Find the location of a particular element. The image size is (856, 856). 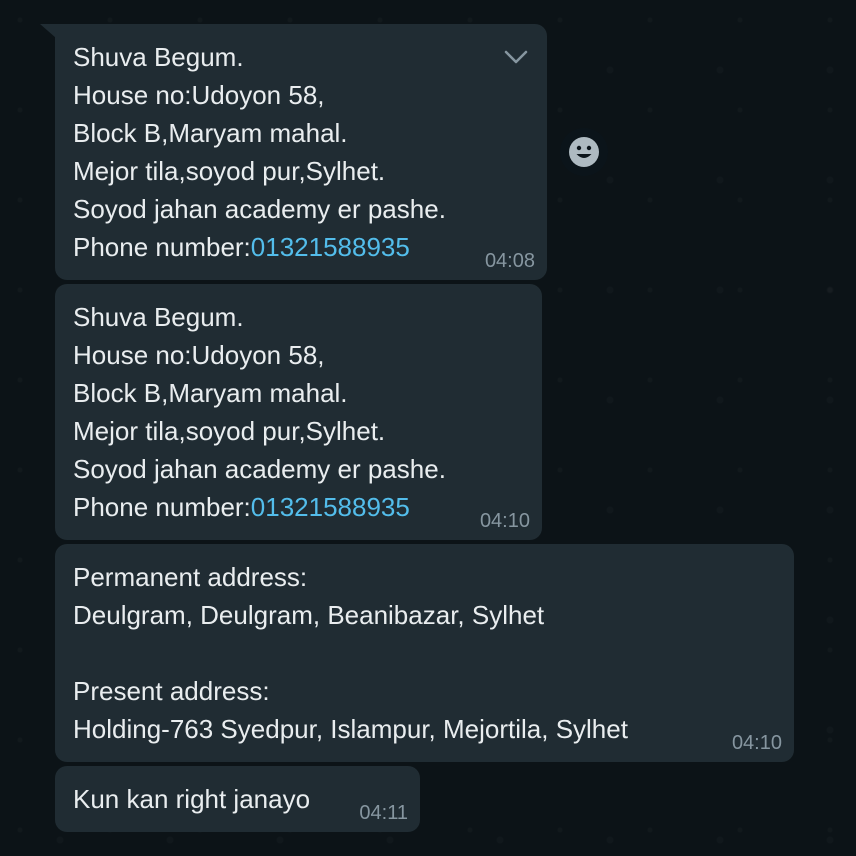

chevron-down-icon is located at coordinates (516, 57).